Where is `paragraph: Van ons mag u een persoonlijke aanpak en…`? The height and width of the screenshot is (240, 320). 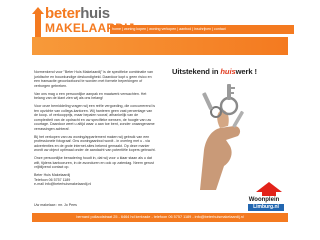
paragraph: Van ons mag u een persoonlijke aanpak en… is located at coordinates (90, 96).